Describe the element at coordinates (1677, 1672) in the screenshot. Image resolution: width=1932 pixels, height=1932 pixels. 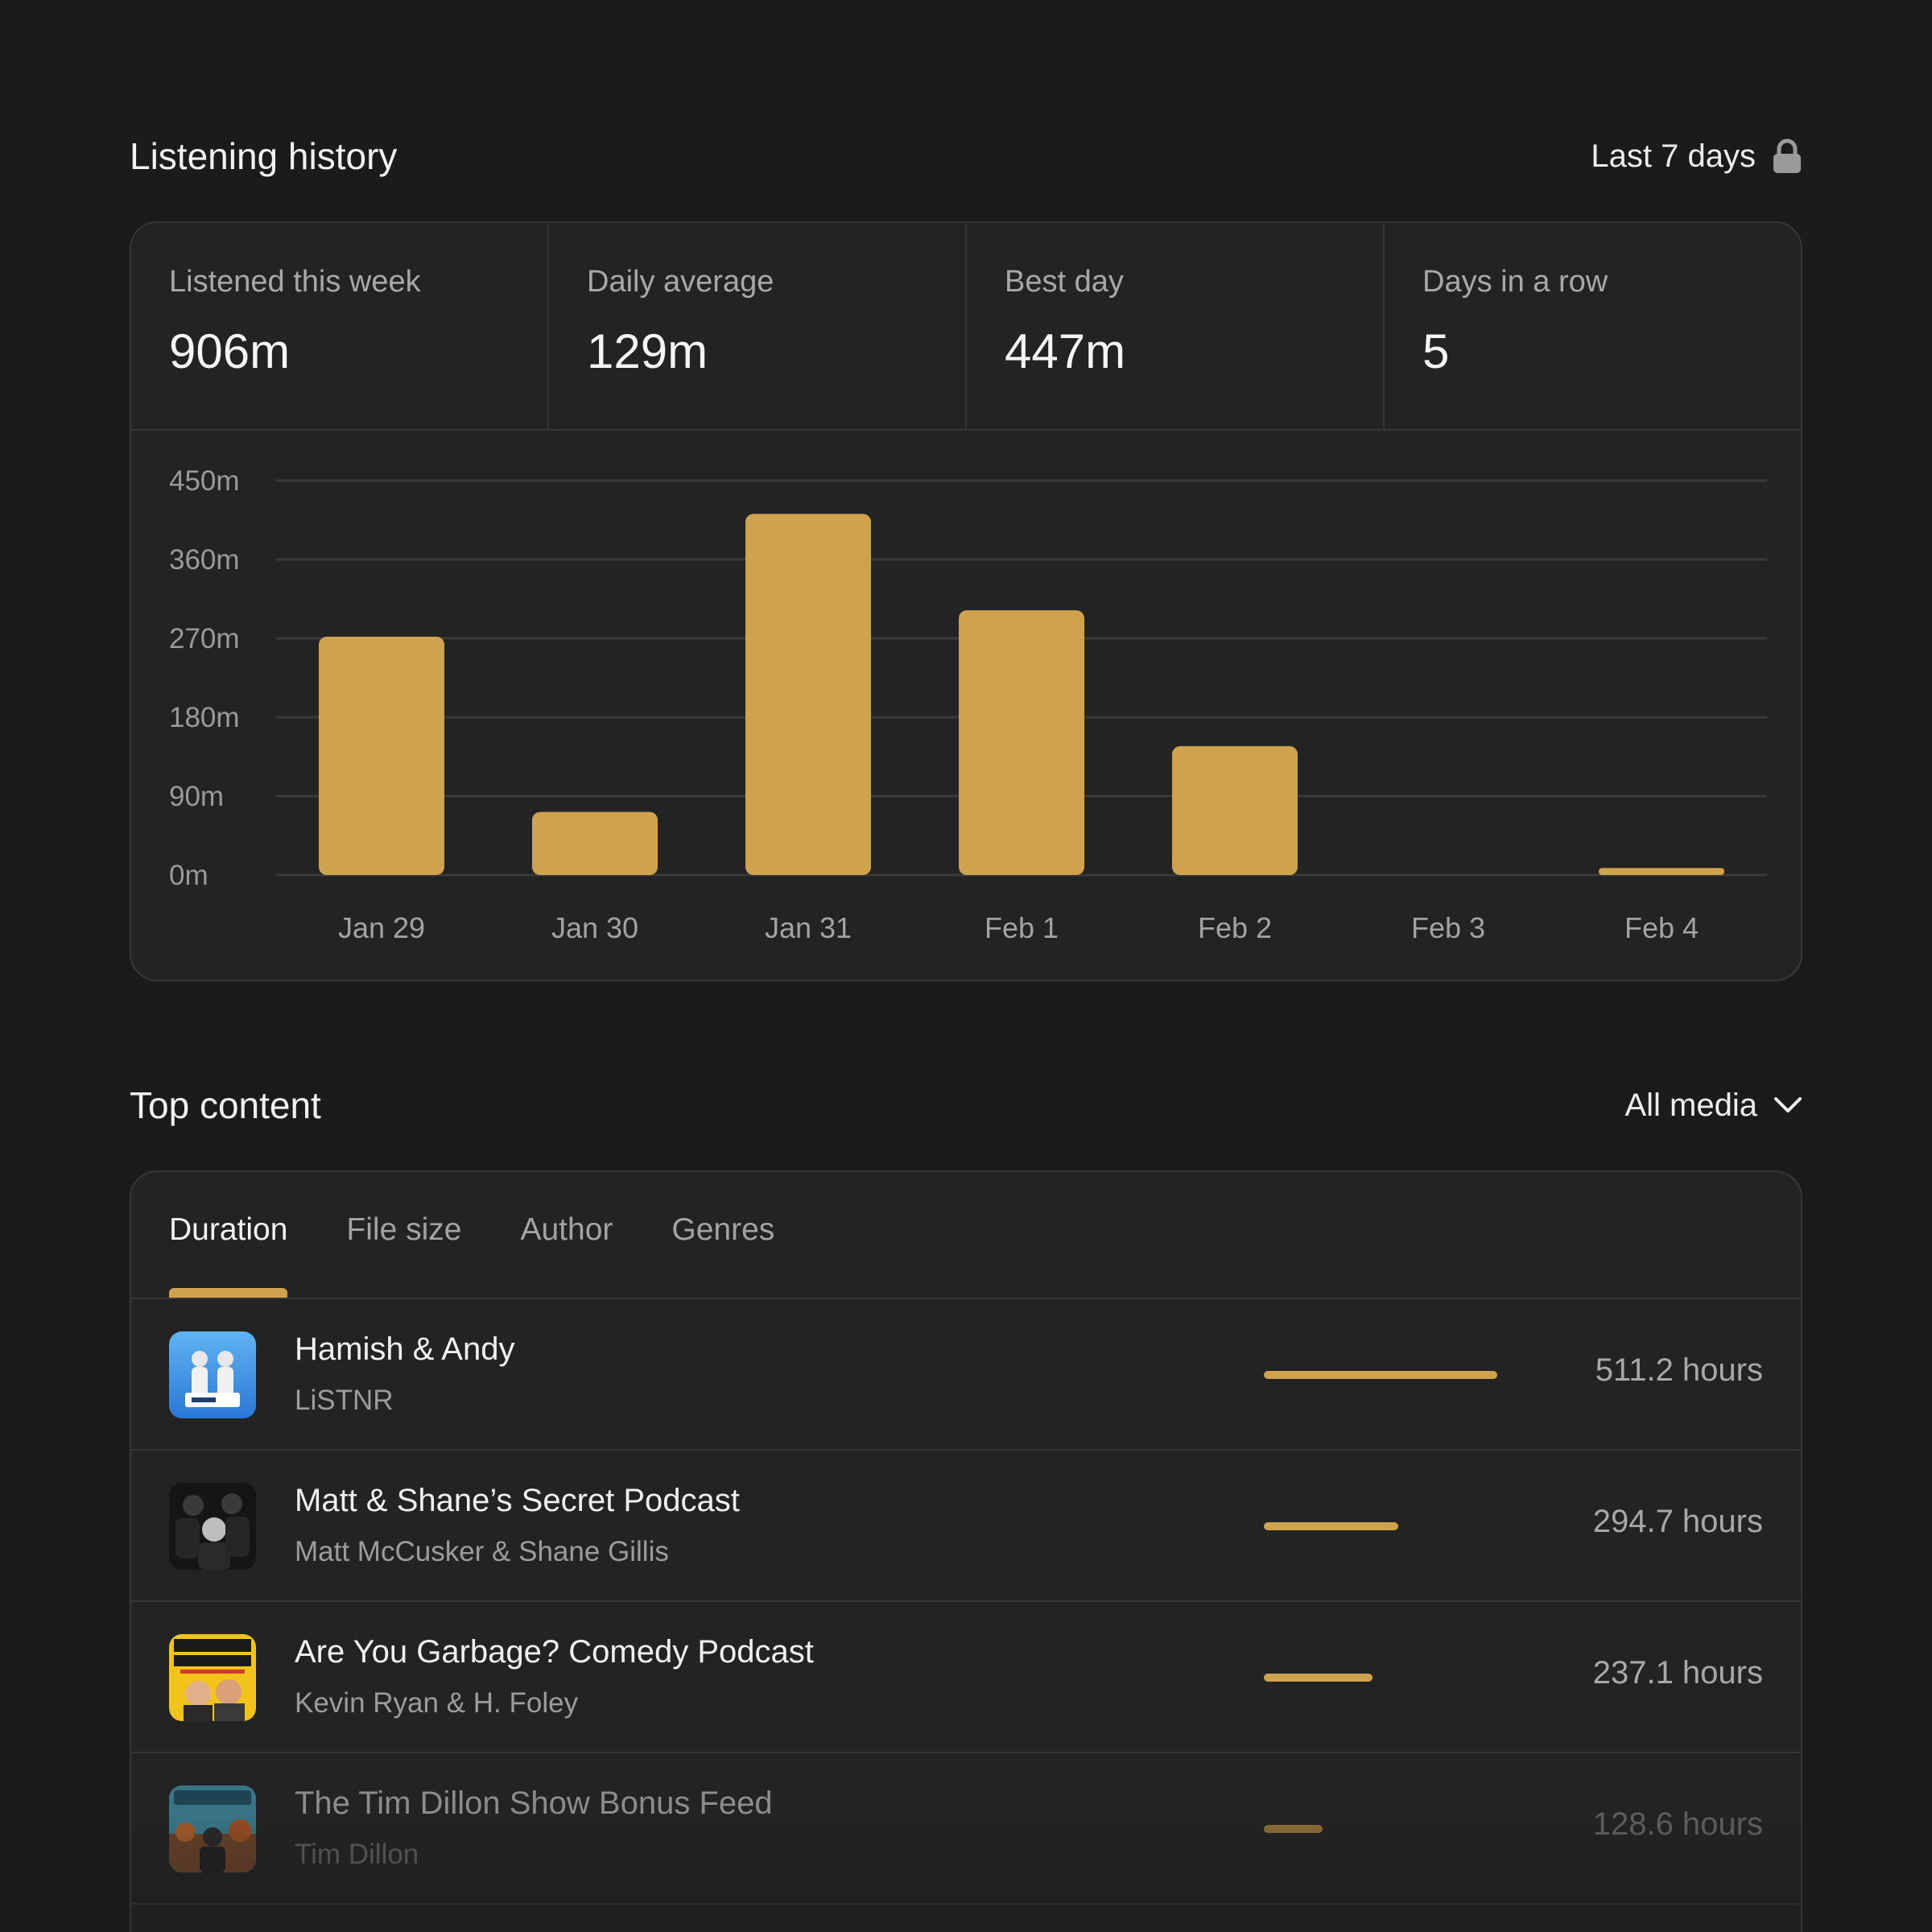
I see `item-duration: 237.1 hours` at that location.